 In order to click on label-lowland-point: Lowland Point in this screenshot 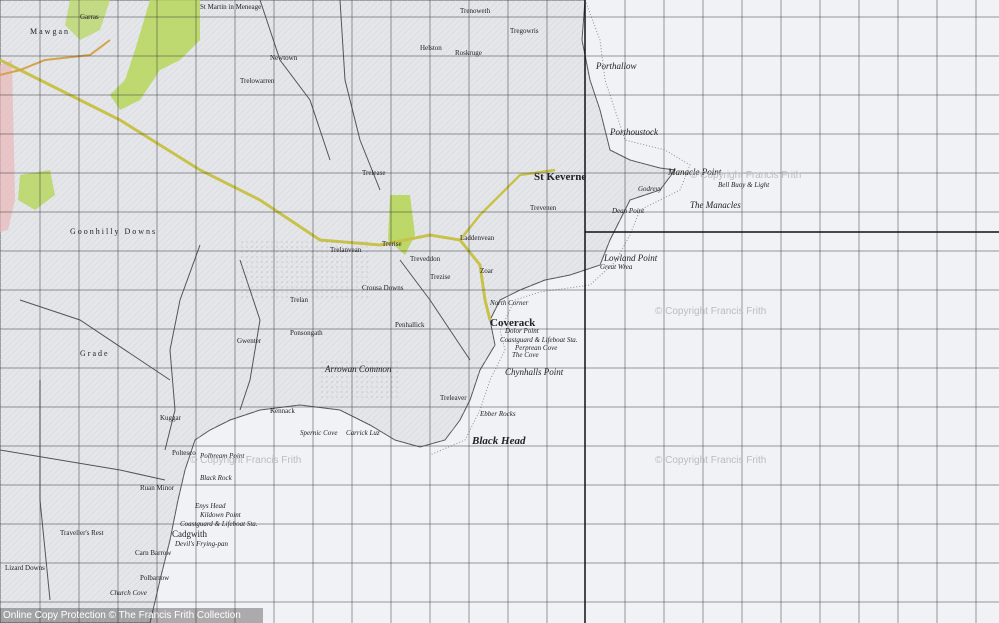, I will do `click(631, 258)`.